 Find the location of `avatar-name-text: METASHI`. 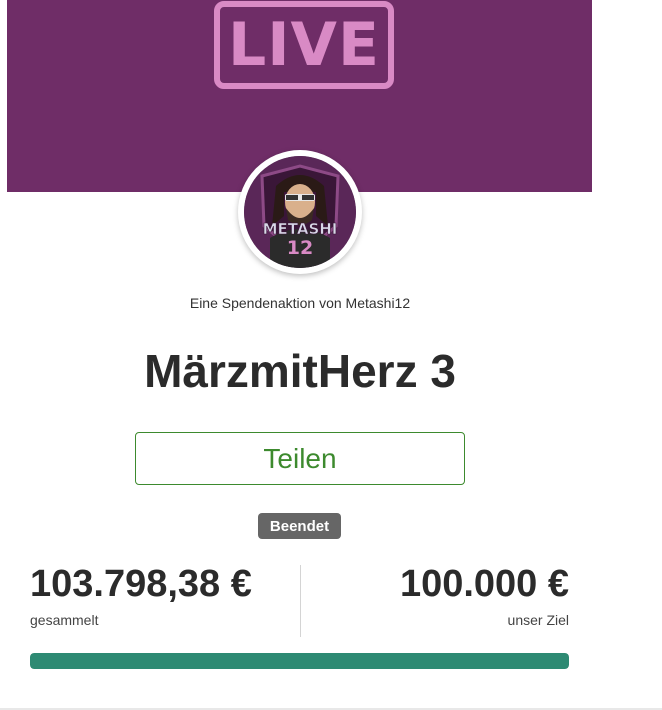

avatar-name-text: METASHI is located at coordinates (300, 229).